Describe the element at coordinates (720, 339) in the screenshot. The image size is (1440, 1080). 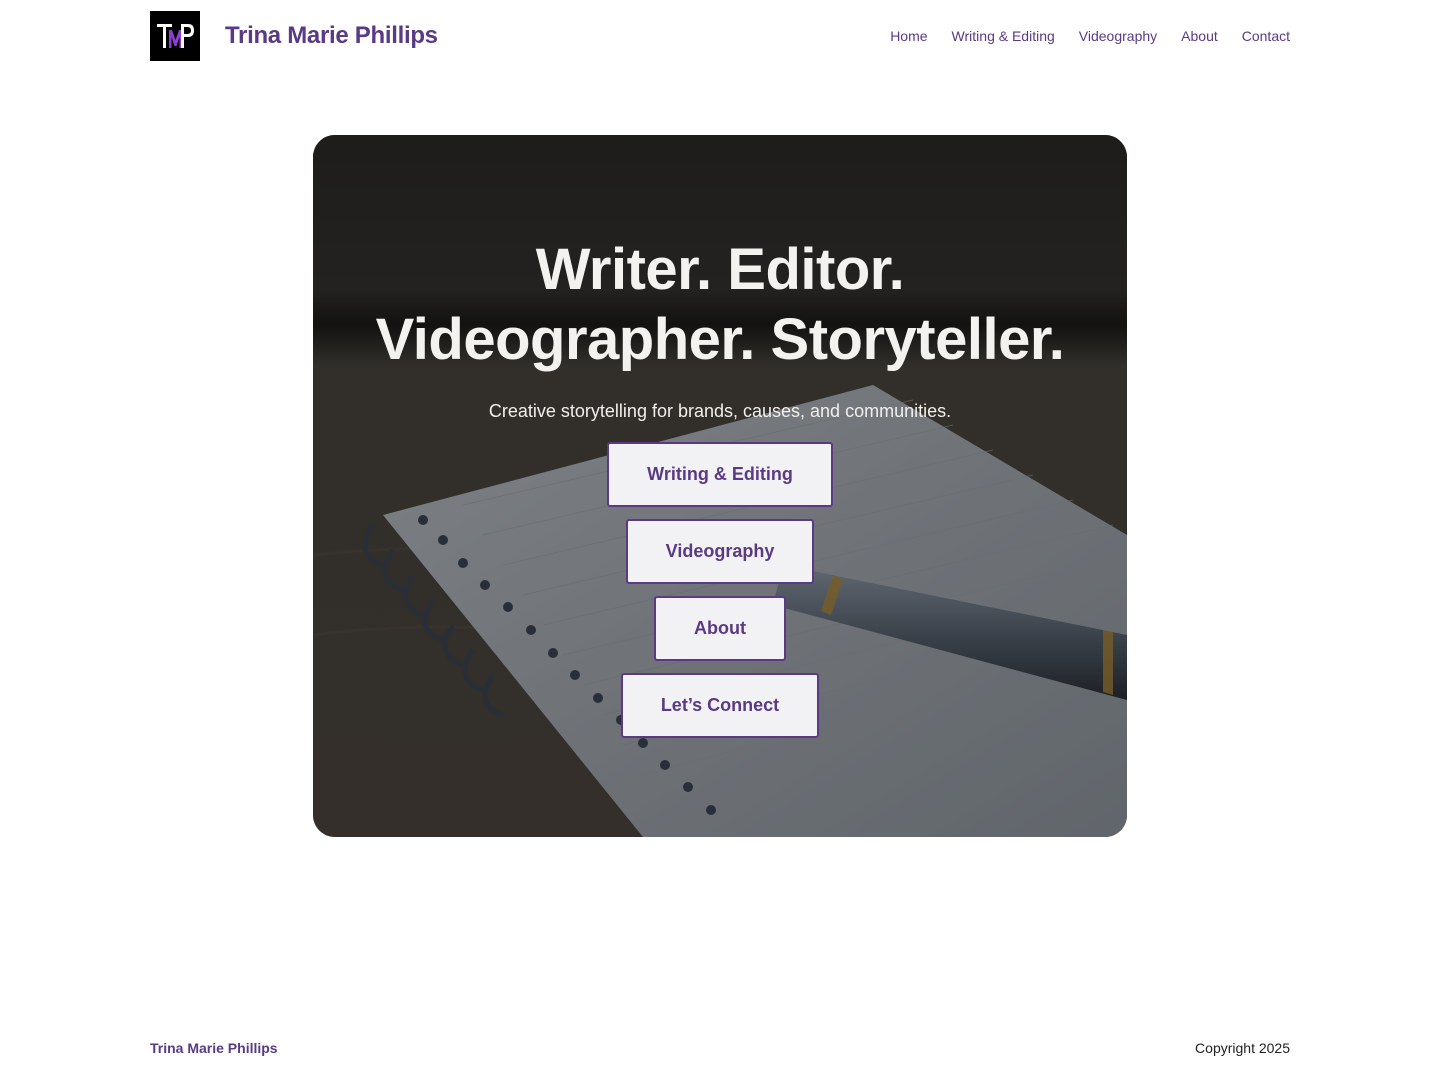
I see `hero-title-line-2: Videographer. Storyteller.` at that location.